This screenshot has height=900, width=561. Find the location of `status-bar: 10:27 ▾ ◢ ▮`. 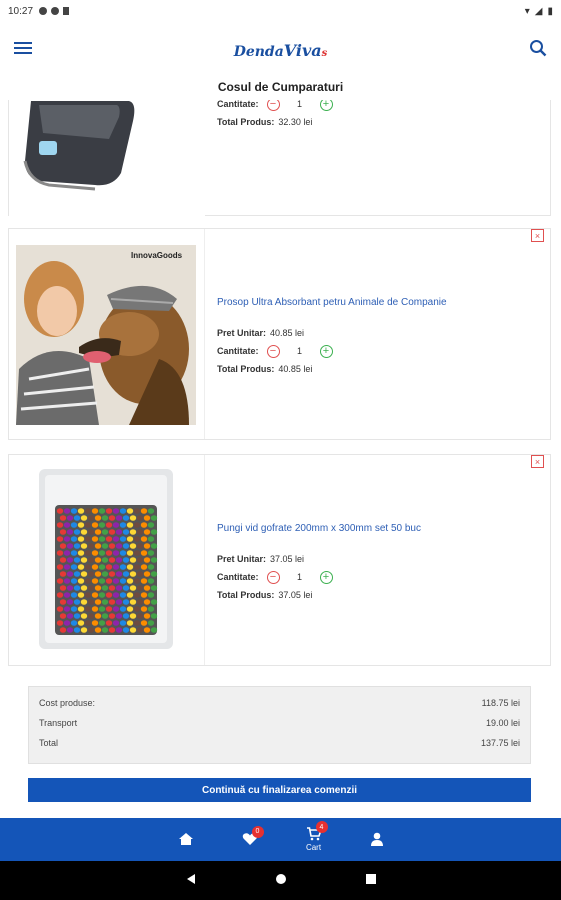

status-bar: 10:27 ▾ ◢ ▮ is located at coordinates (280, 11).